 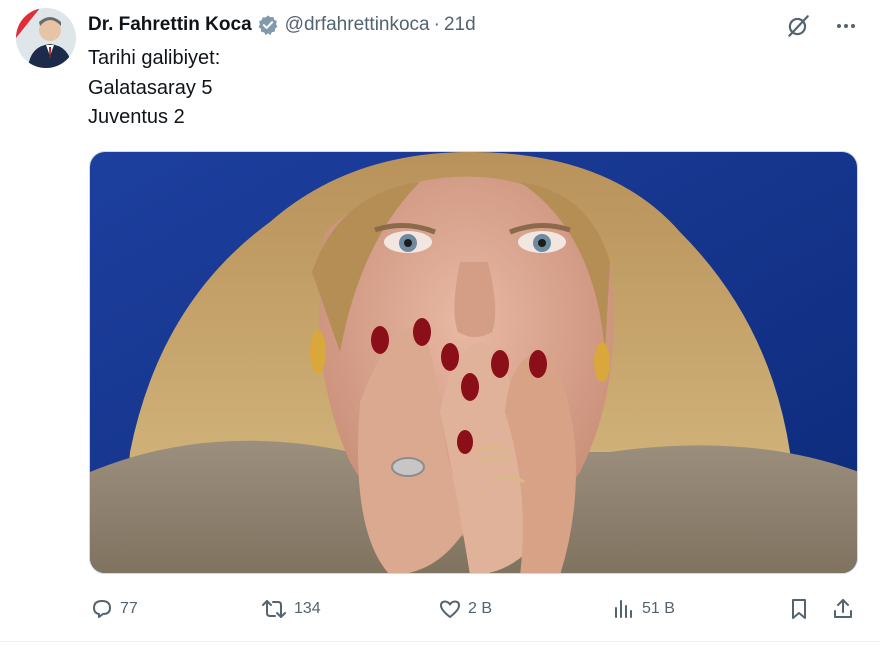 I want to click on tweet-text-line: Tarihi galibiyet:, so click(x=154, y=58).